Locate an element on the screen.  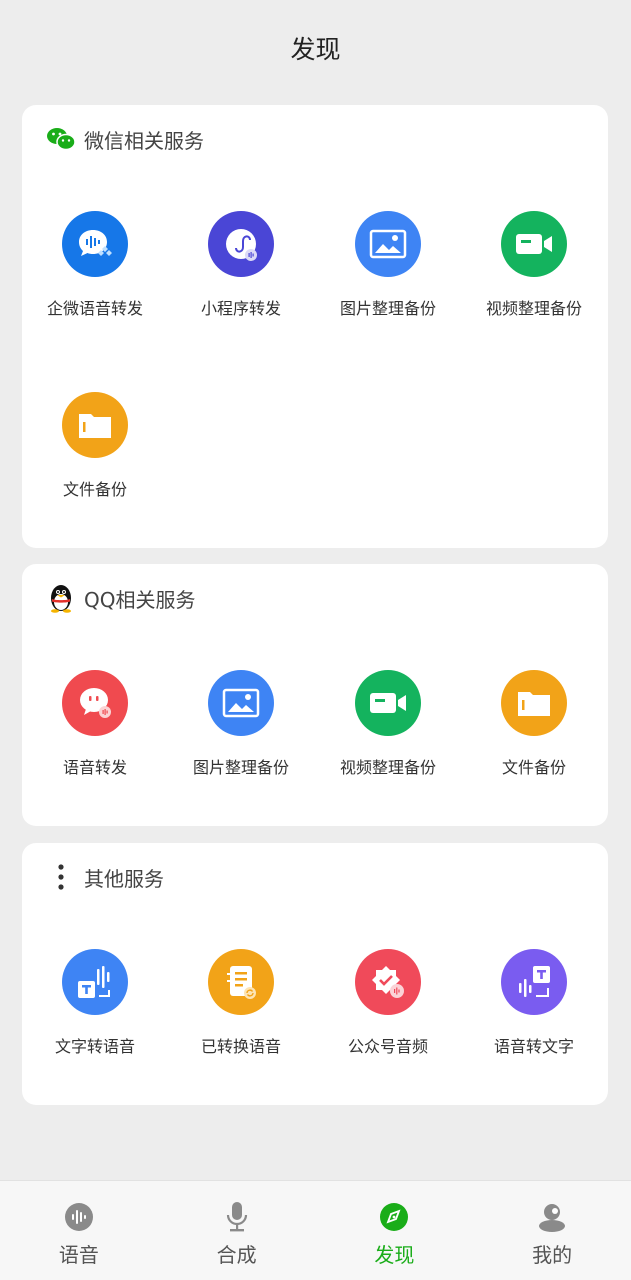
service-qq-image-backup: 图片整理备份 is located at coordinates (241, 724).